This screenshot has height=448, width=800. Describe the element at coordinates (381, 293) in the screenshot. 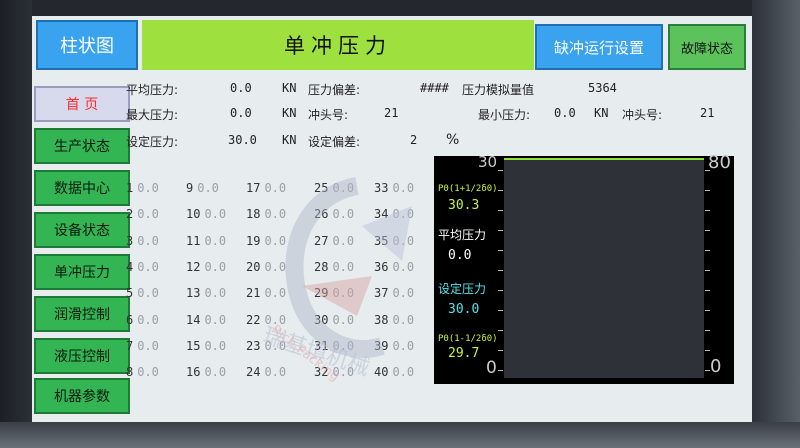

I see `punch-number: 37` at that location.